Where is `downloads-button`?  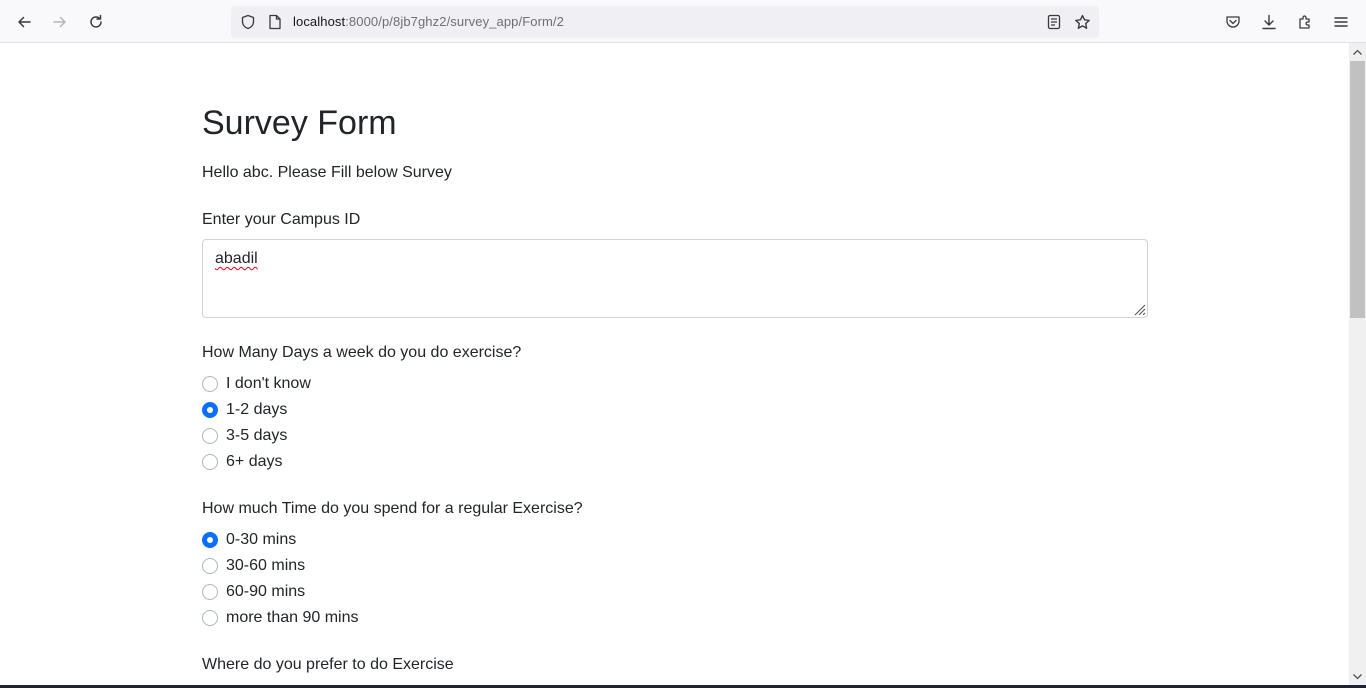 downloads-button is located at coordinates (1269, 22).